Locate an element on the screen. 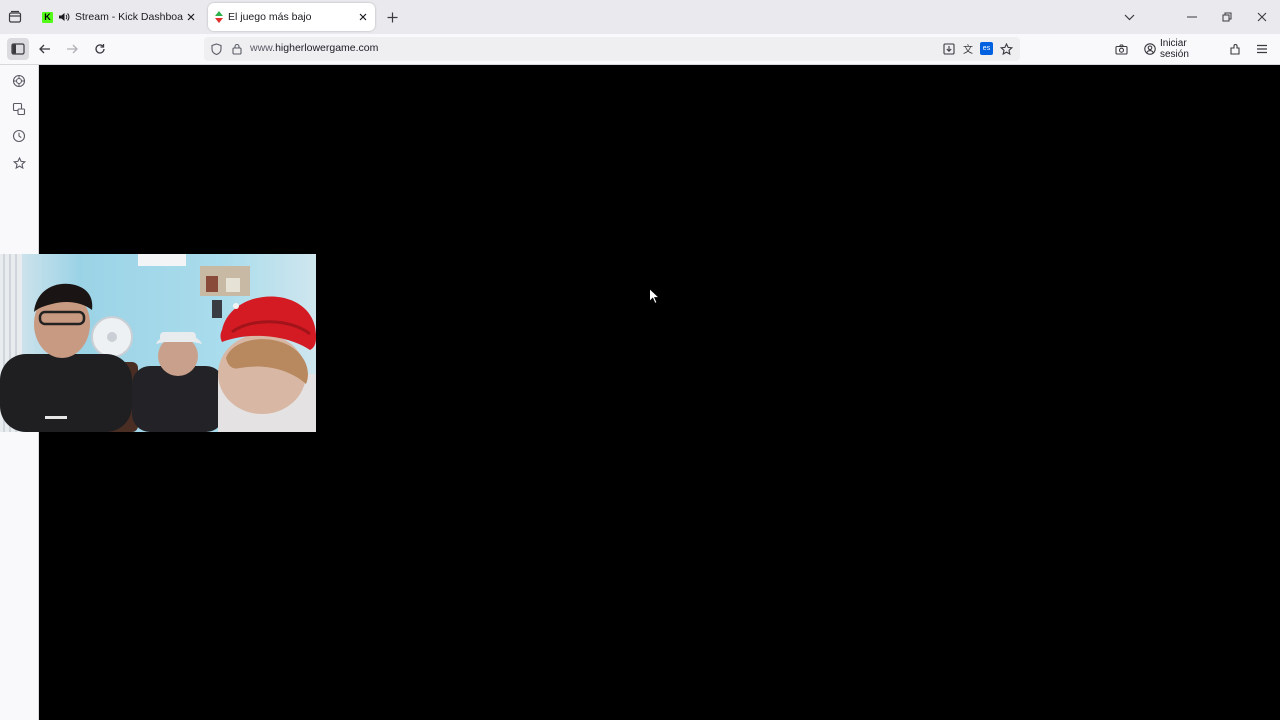 Image resolution: width=1280 pixels, height=720 pixels. forward-icon is located at coordinates (72, 49).